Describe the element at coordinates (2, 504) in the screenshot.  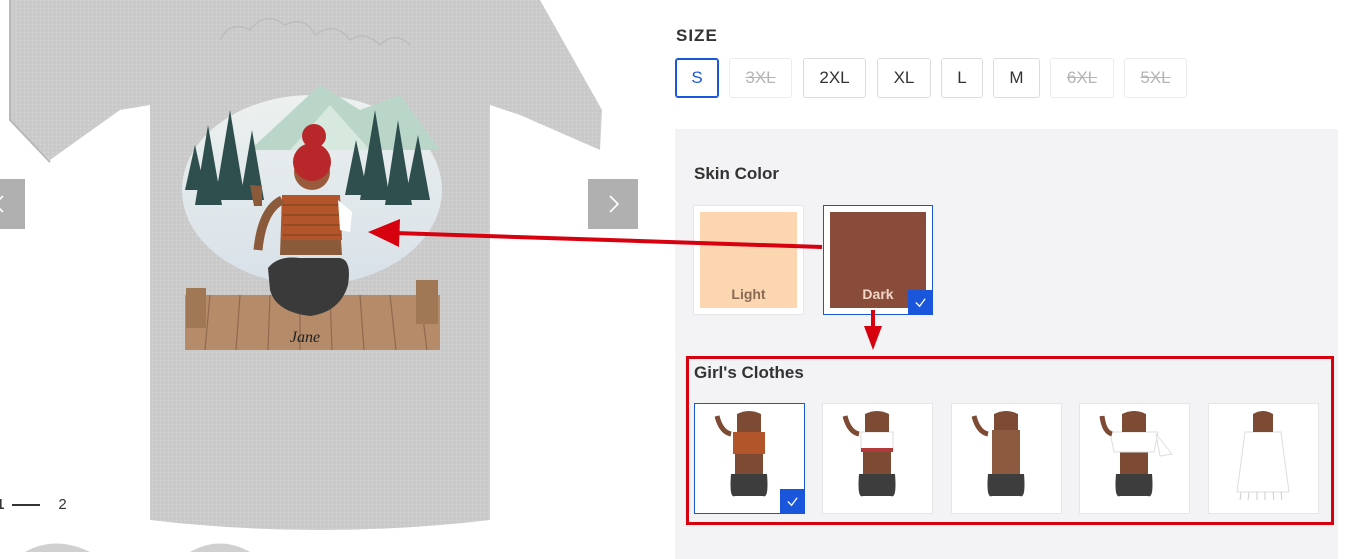
I see `pager-current: 1` at that location.